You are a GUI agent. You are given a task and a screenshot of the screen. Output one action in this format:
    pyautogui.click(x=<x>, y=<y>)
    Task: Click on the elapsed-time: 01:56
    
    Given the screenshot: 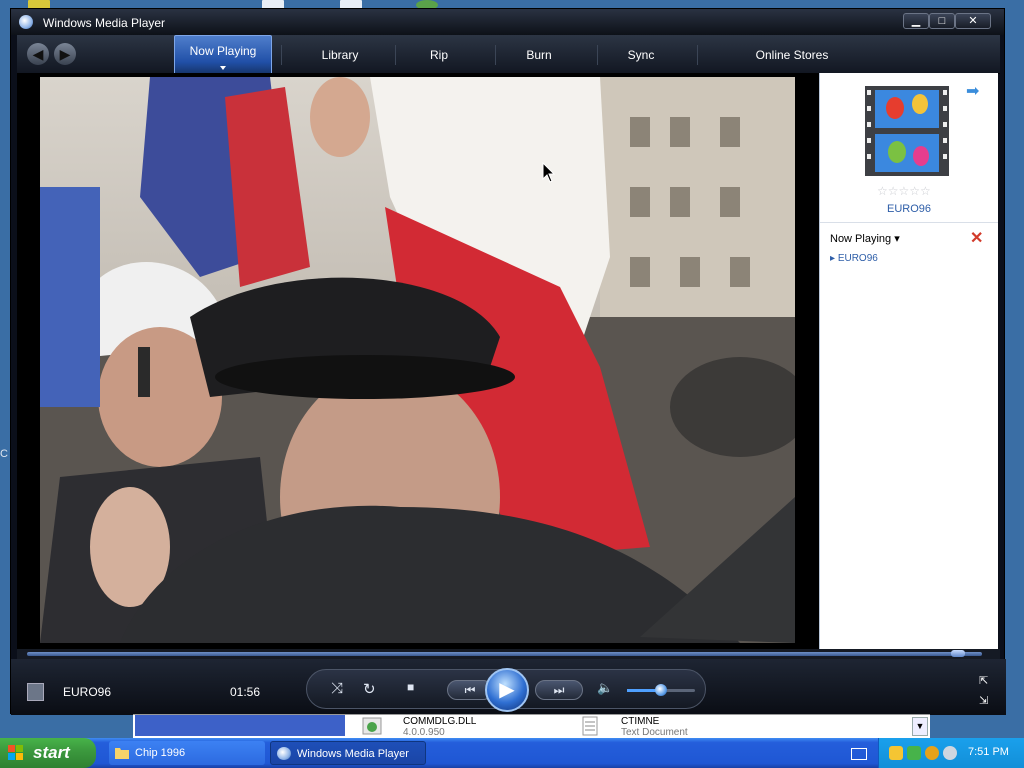 What is the action you would take?
    pyautogui.click(x=245, y=692)
    